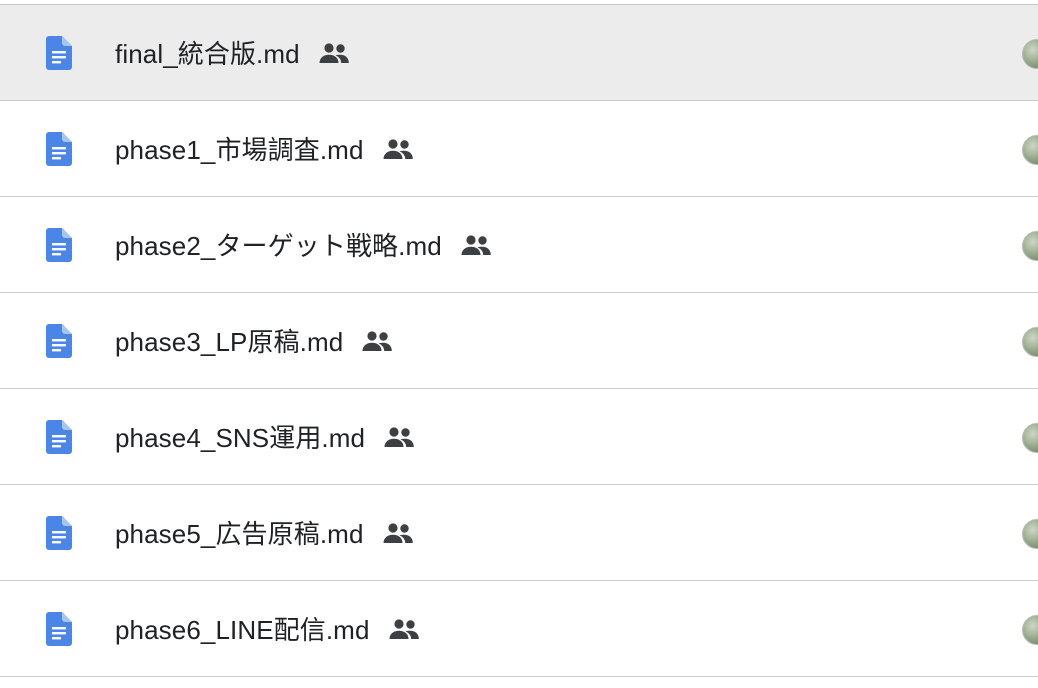  I want to click on file-name: phase5_広告原稿.md, so click(239, 532).